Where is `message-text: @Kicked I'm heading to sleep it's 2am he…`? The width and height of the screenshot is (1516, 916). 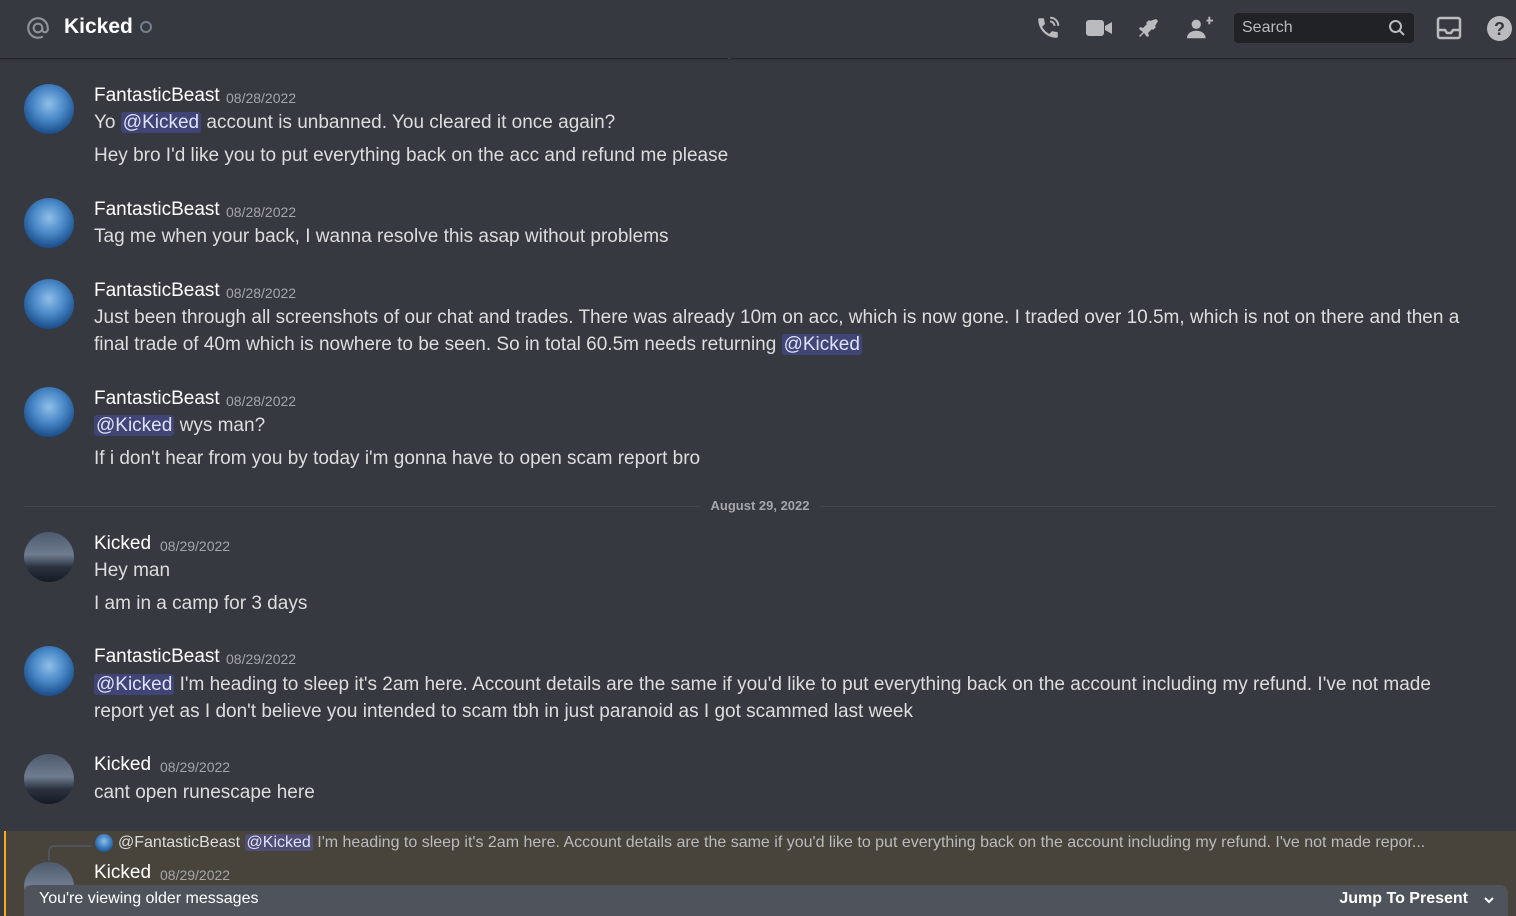
message-text: @Kicked I'm heading to sleep it's 2am he… is located at coordinates (762, 684).